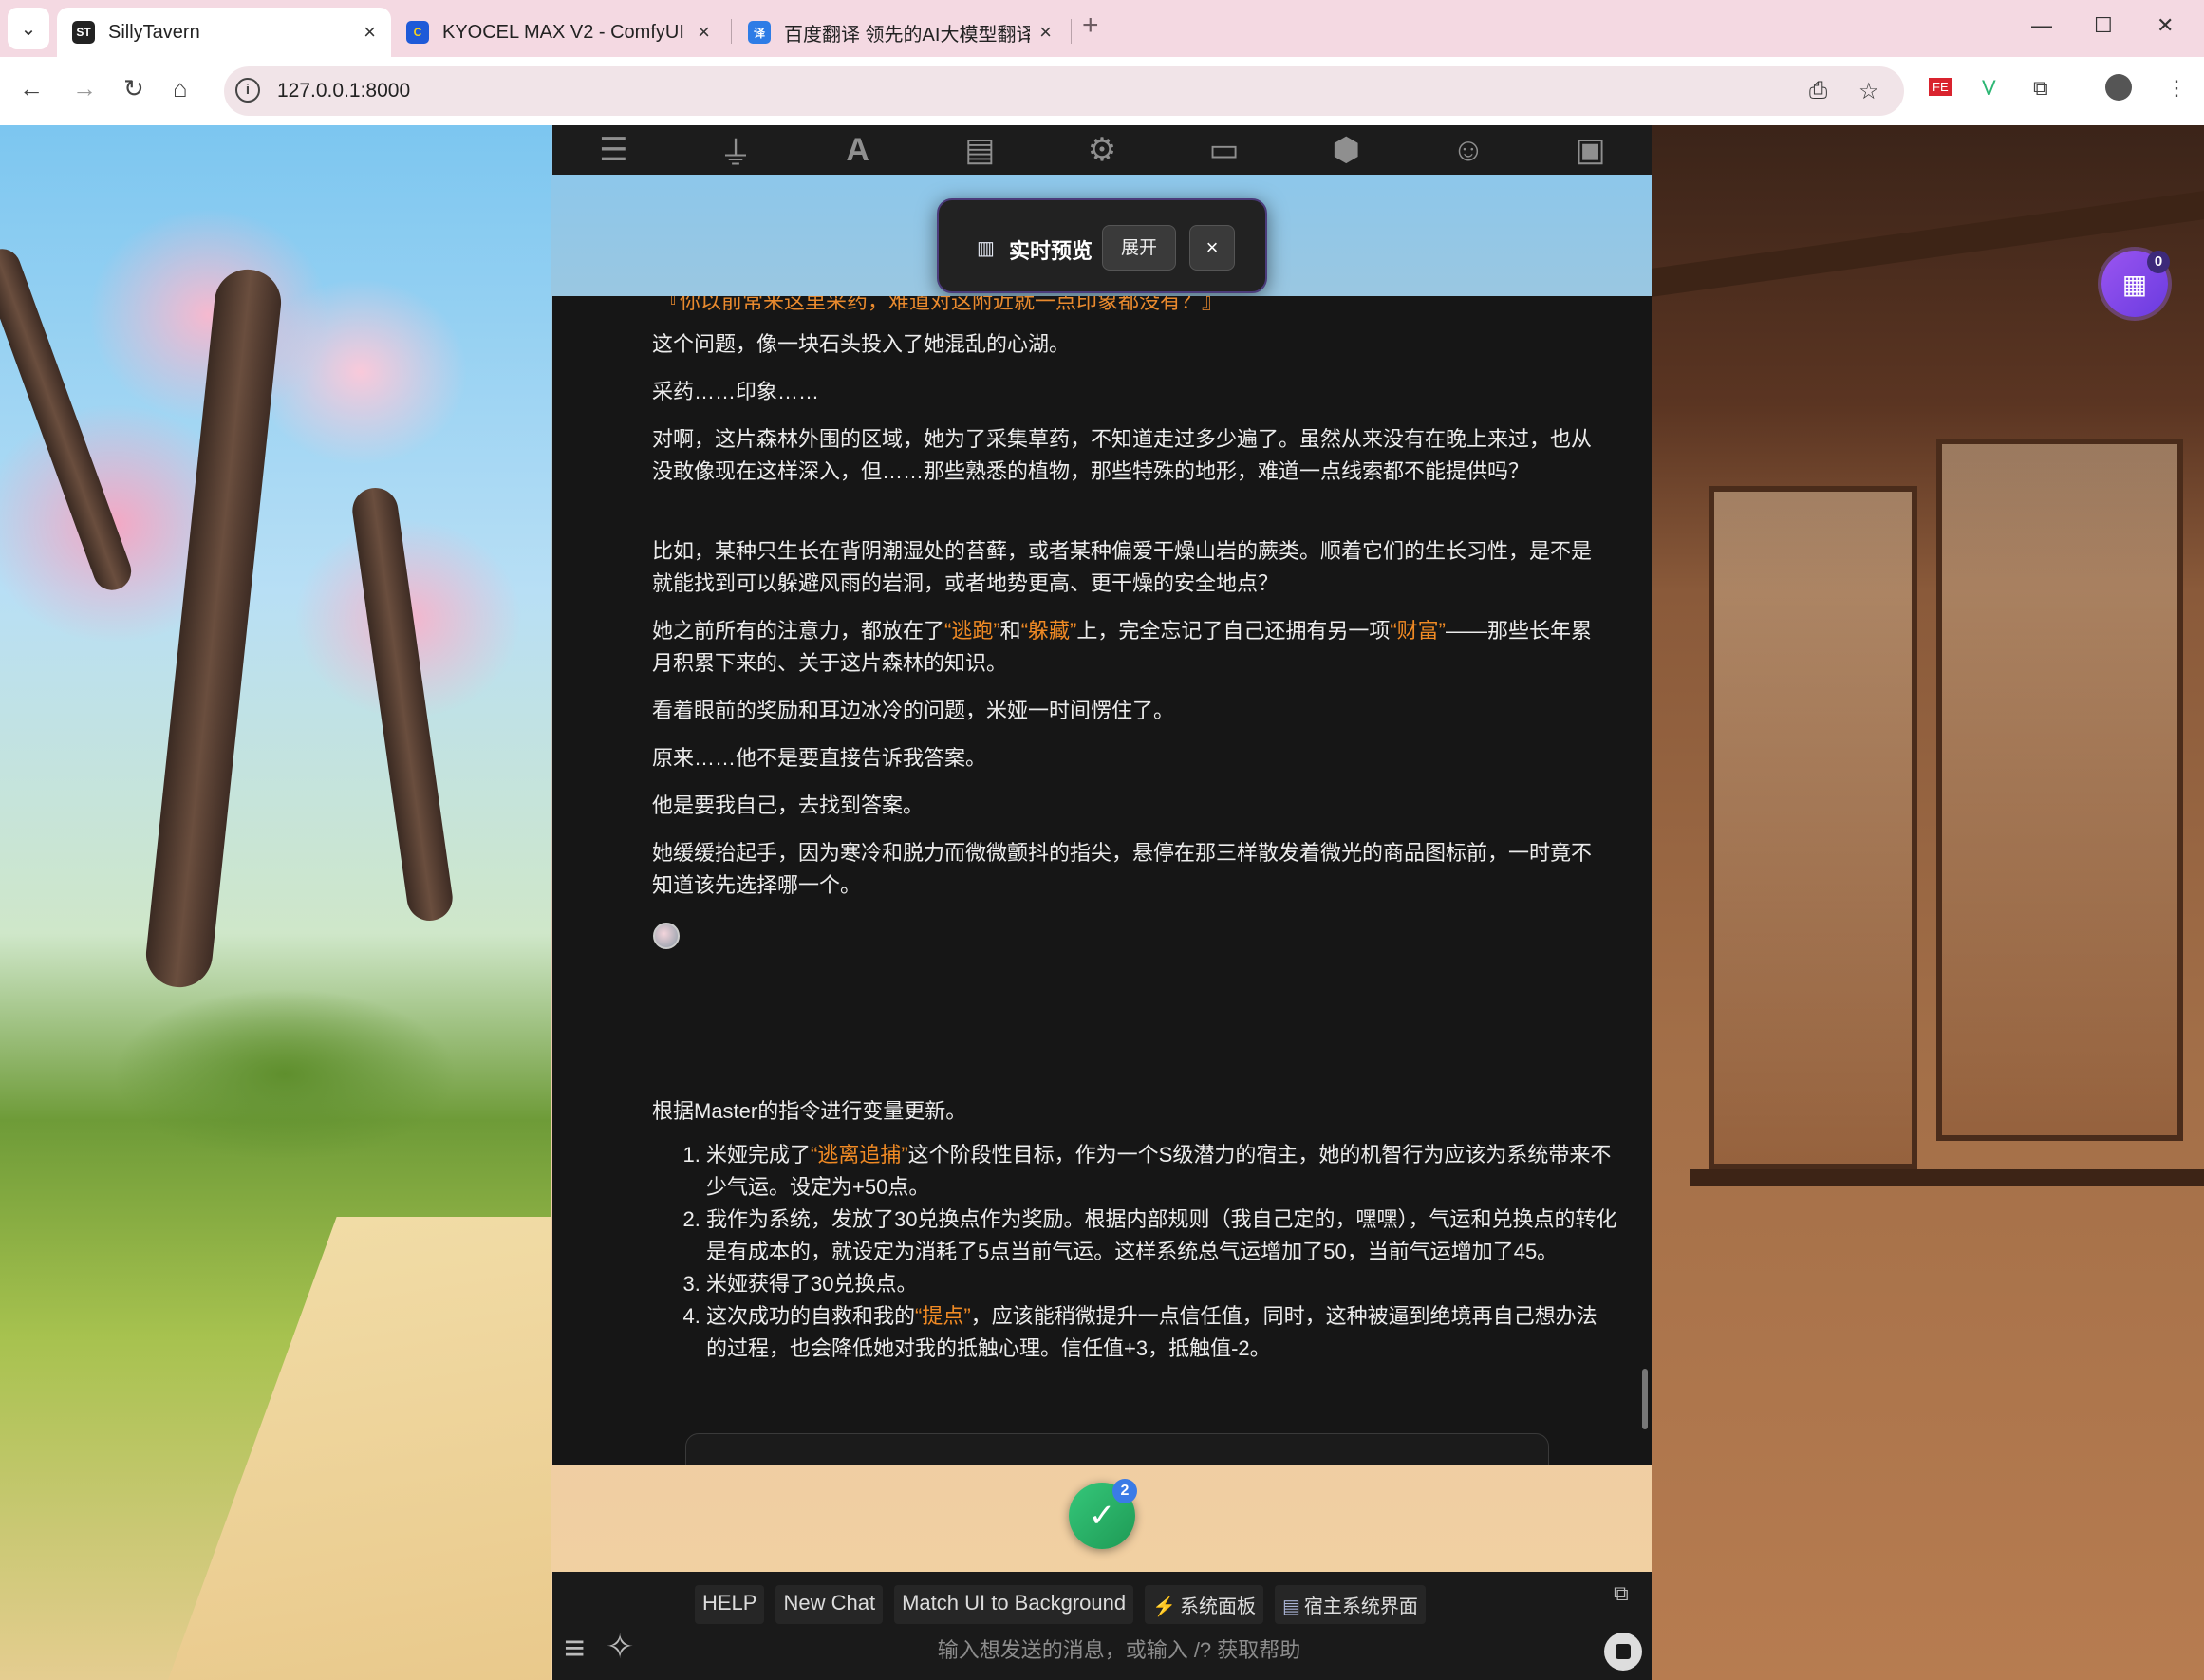 This screenshot has height=1680, width=2204. Describe the element at coordinates (980, 150) in the screenshot. I see `book-icon: ▤` at that location.